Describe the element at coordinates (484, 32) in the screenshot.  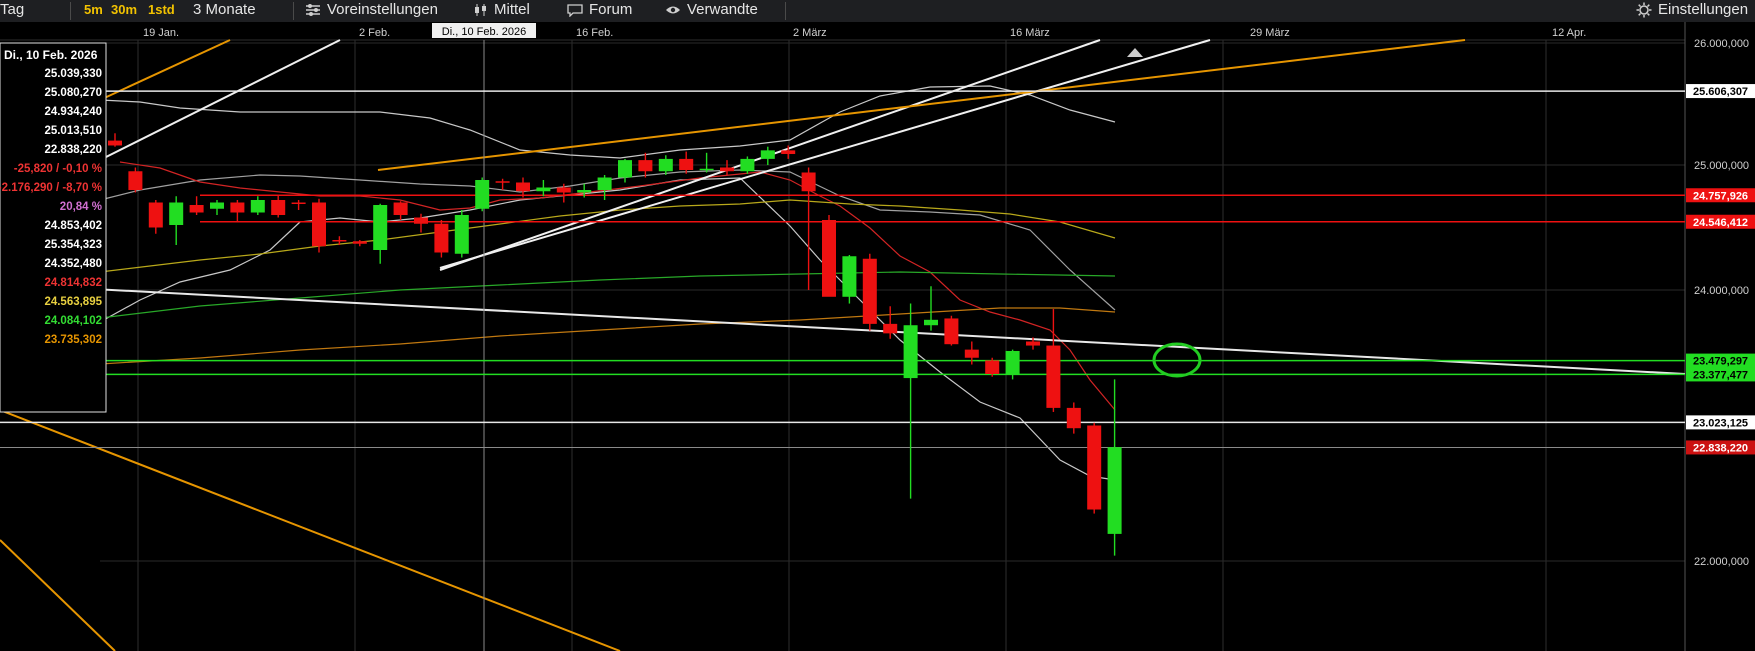
I see `cursor-date-tag: Di., 10 Feb. 2026` at that location.